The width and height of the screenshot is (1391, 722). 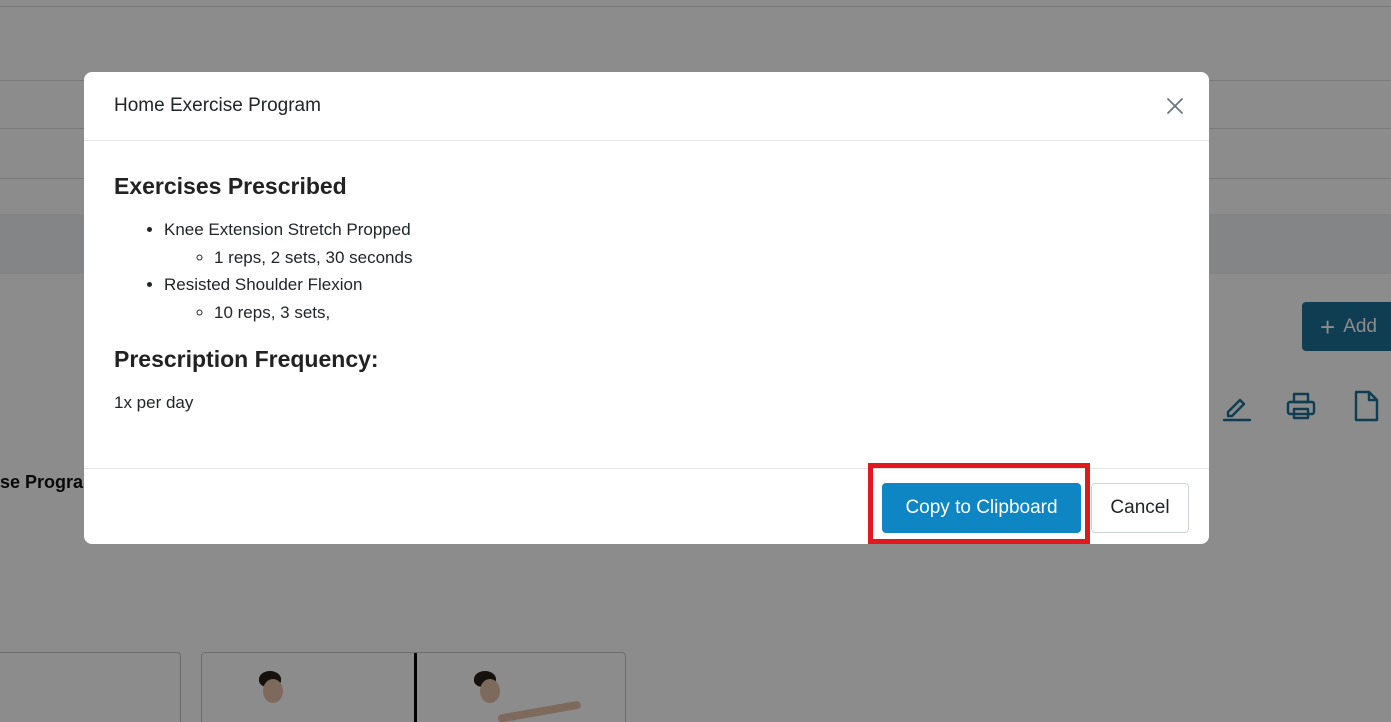 What do you see at coordinates (696, 258) in the screenshot?
I see `exercise-detail: 1 reps, 2 sets, 30 seconds` at bounding box center [696, 258].